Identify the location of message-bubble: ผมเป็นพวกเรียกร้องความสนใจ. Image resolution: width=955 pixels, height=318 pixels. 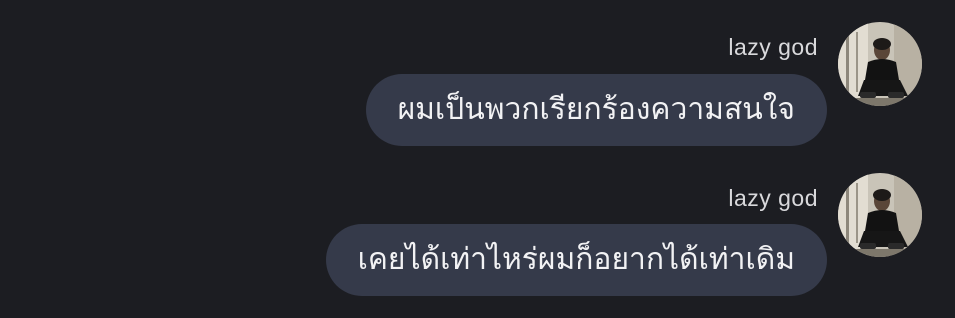
(596, 110).